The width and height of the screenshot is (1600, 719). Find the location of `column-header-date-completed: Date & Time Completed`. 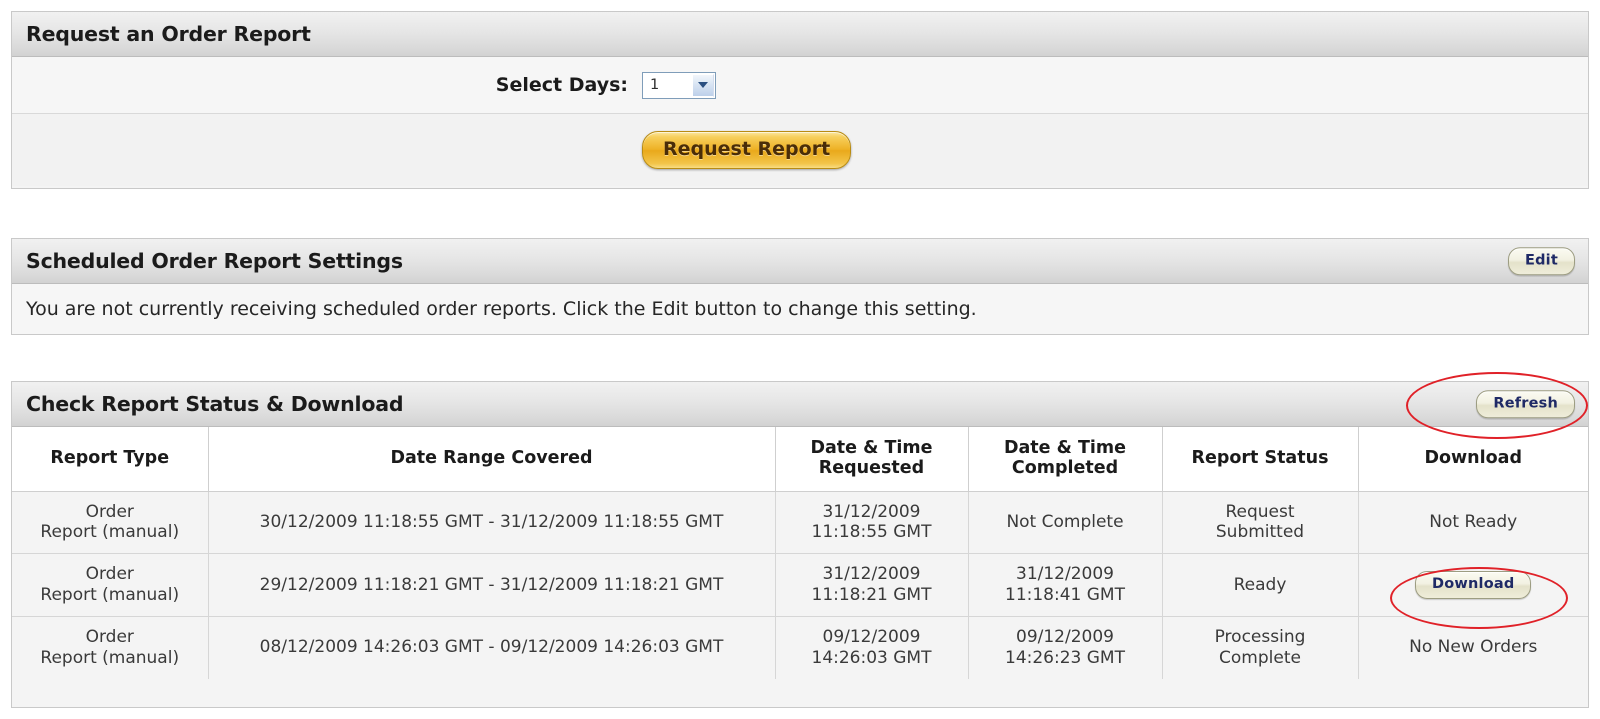

column-header-date-completed: Date & Time Completed is located at coordinates (1065, 459).